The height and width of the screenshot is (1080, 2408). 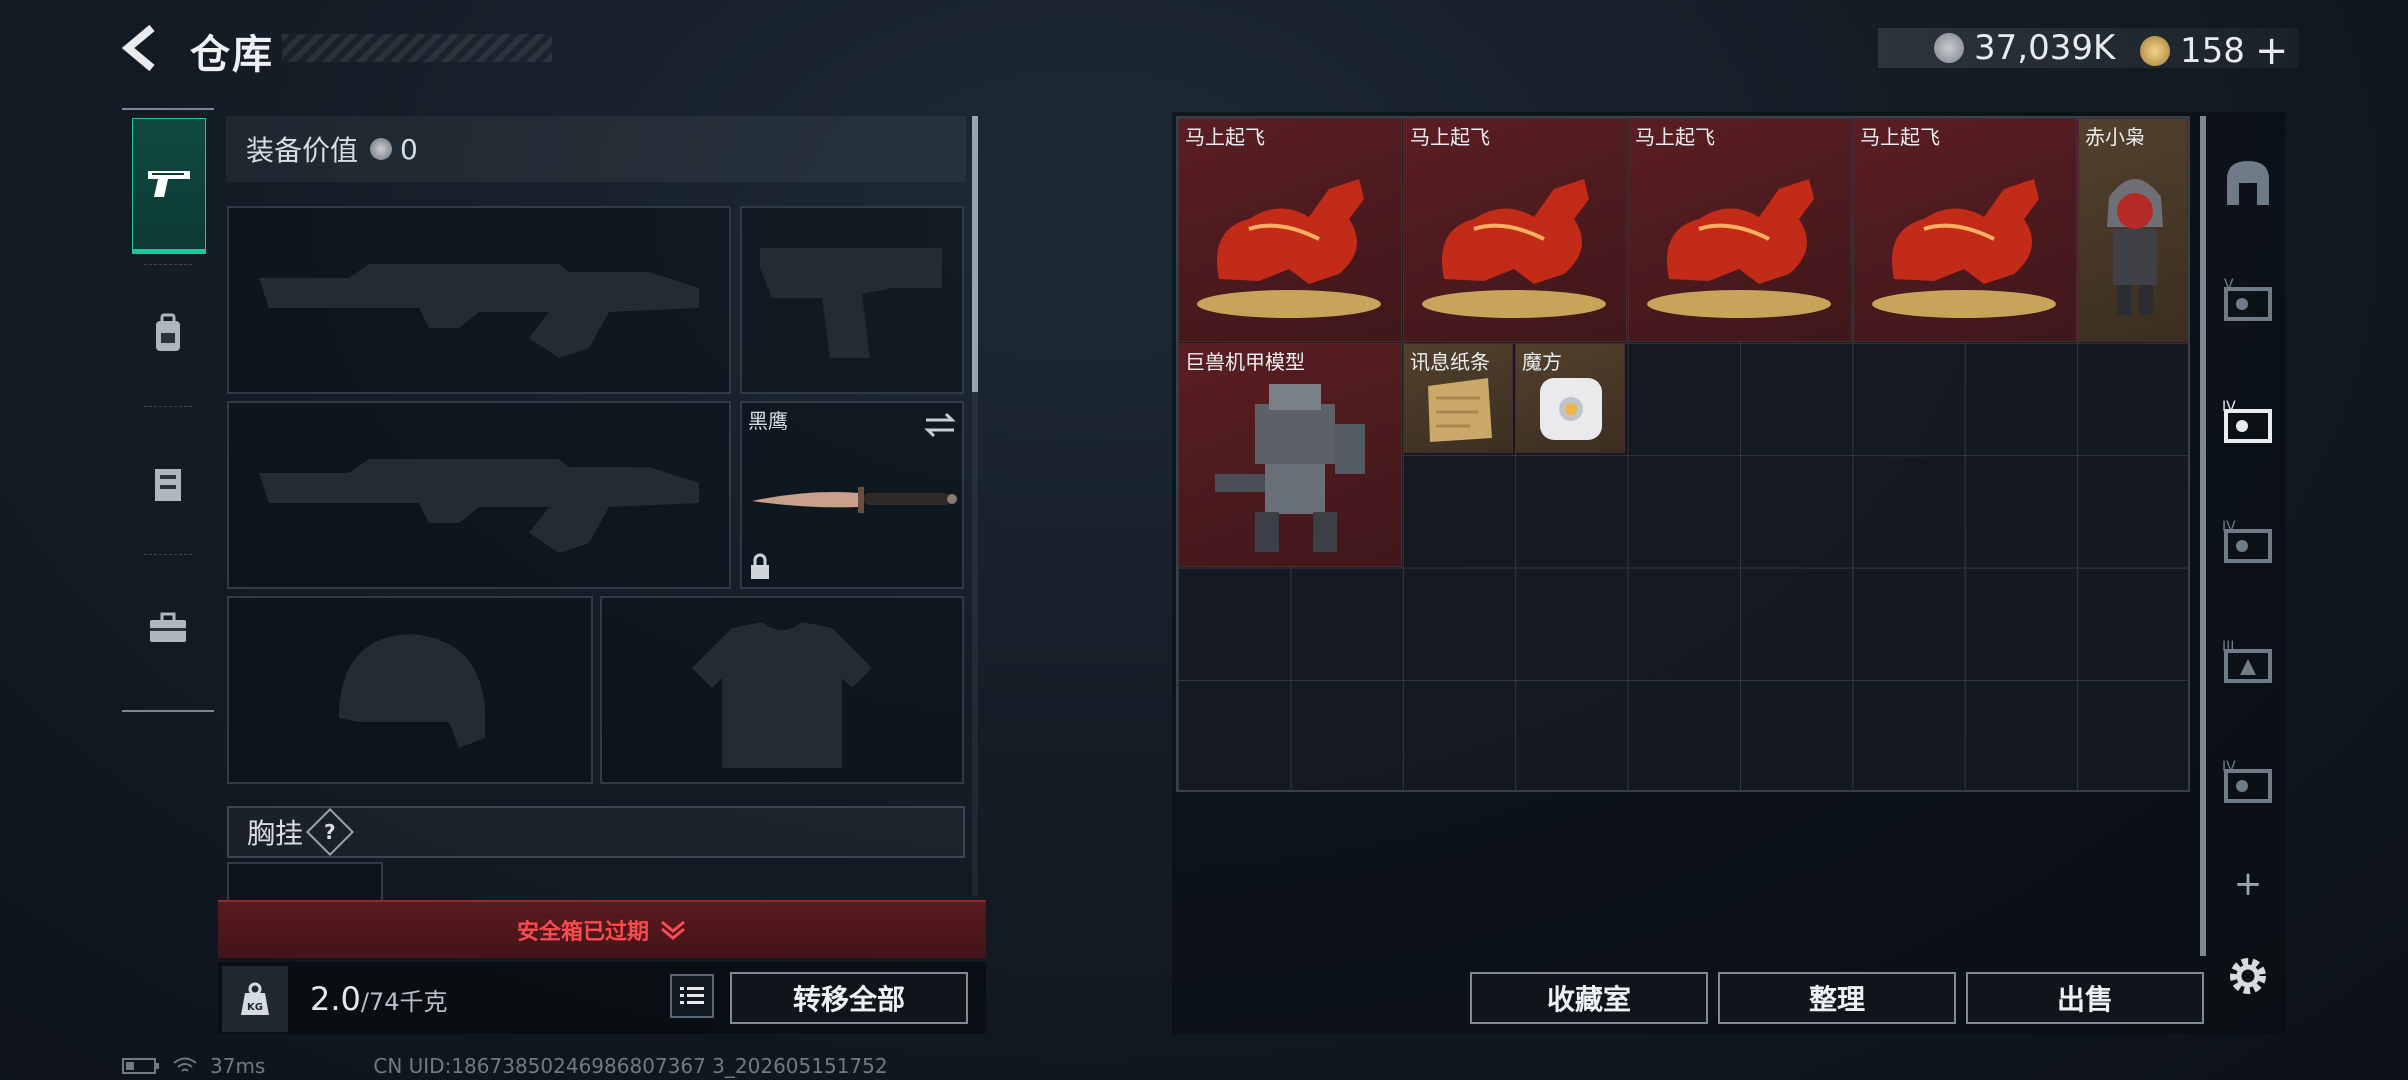 I want to click on weight-value: 2.0, so click(x=335, y=999).